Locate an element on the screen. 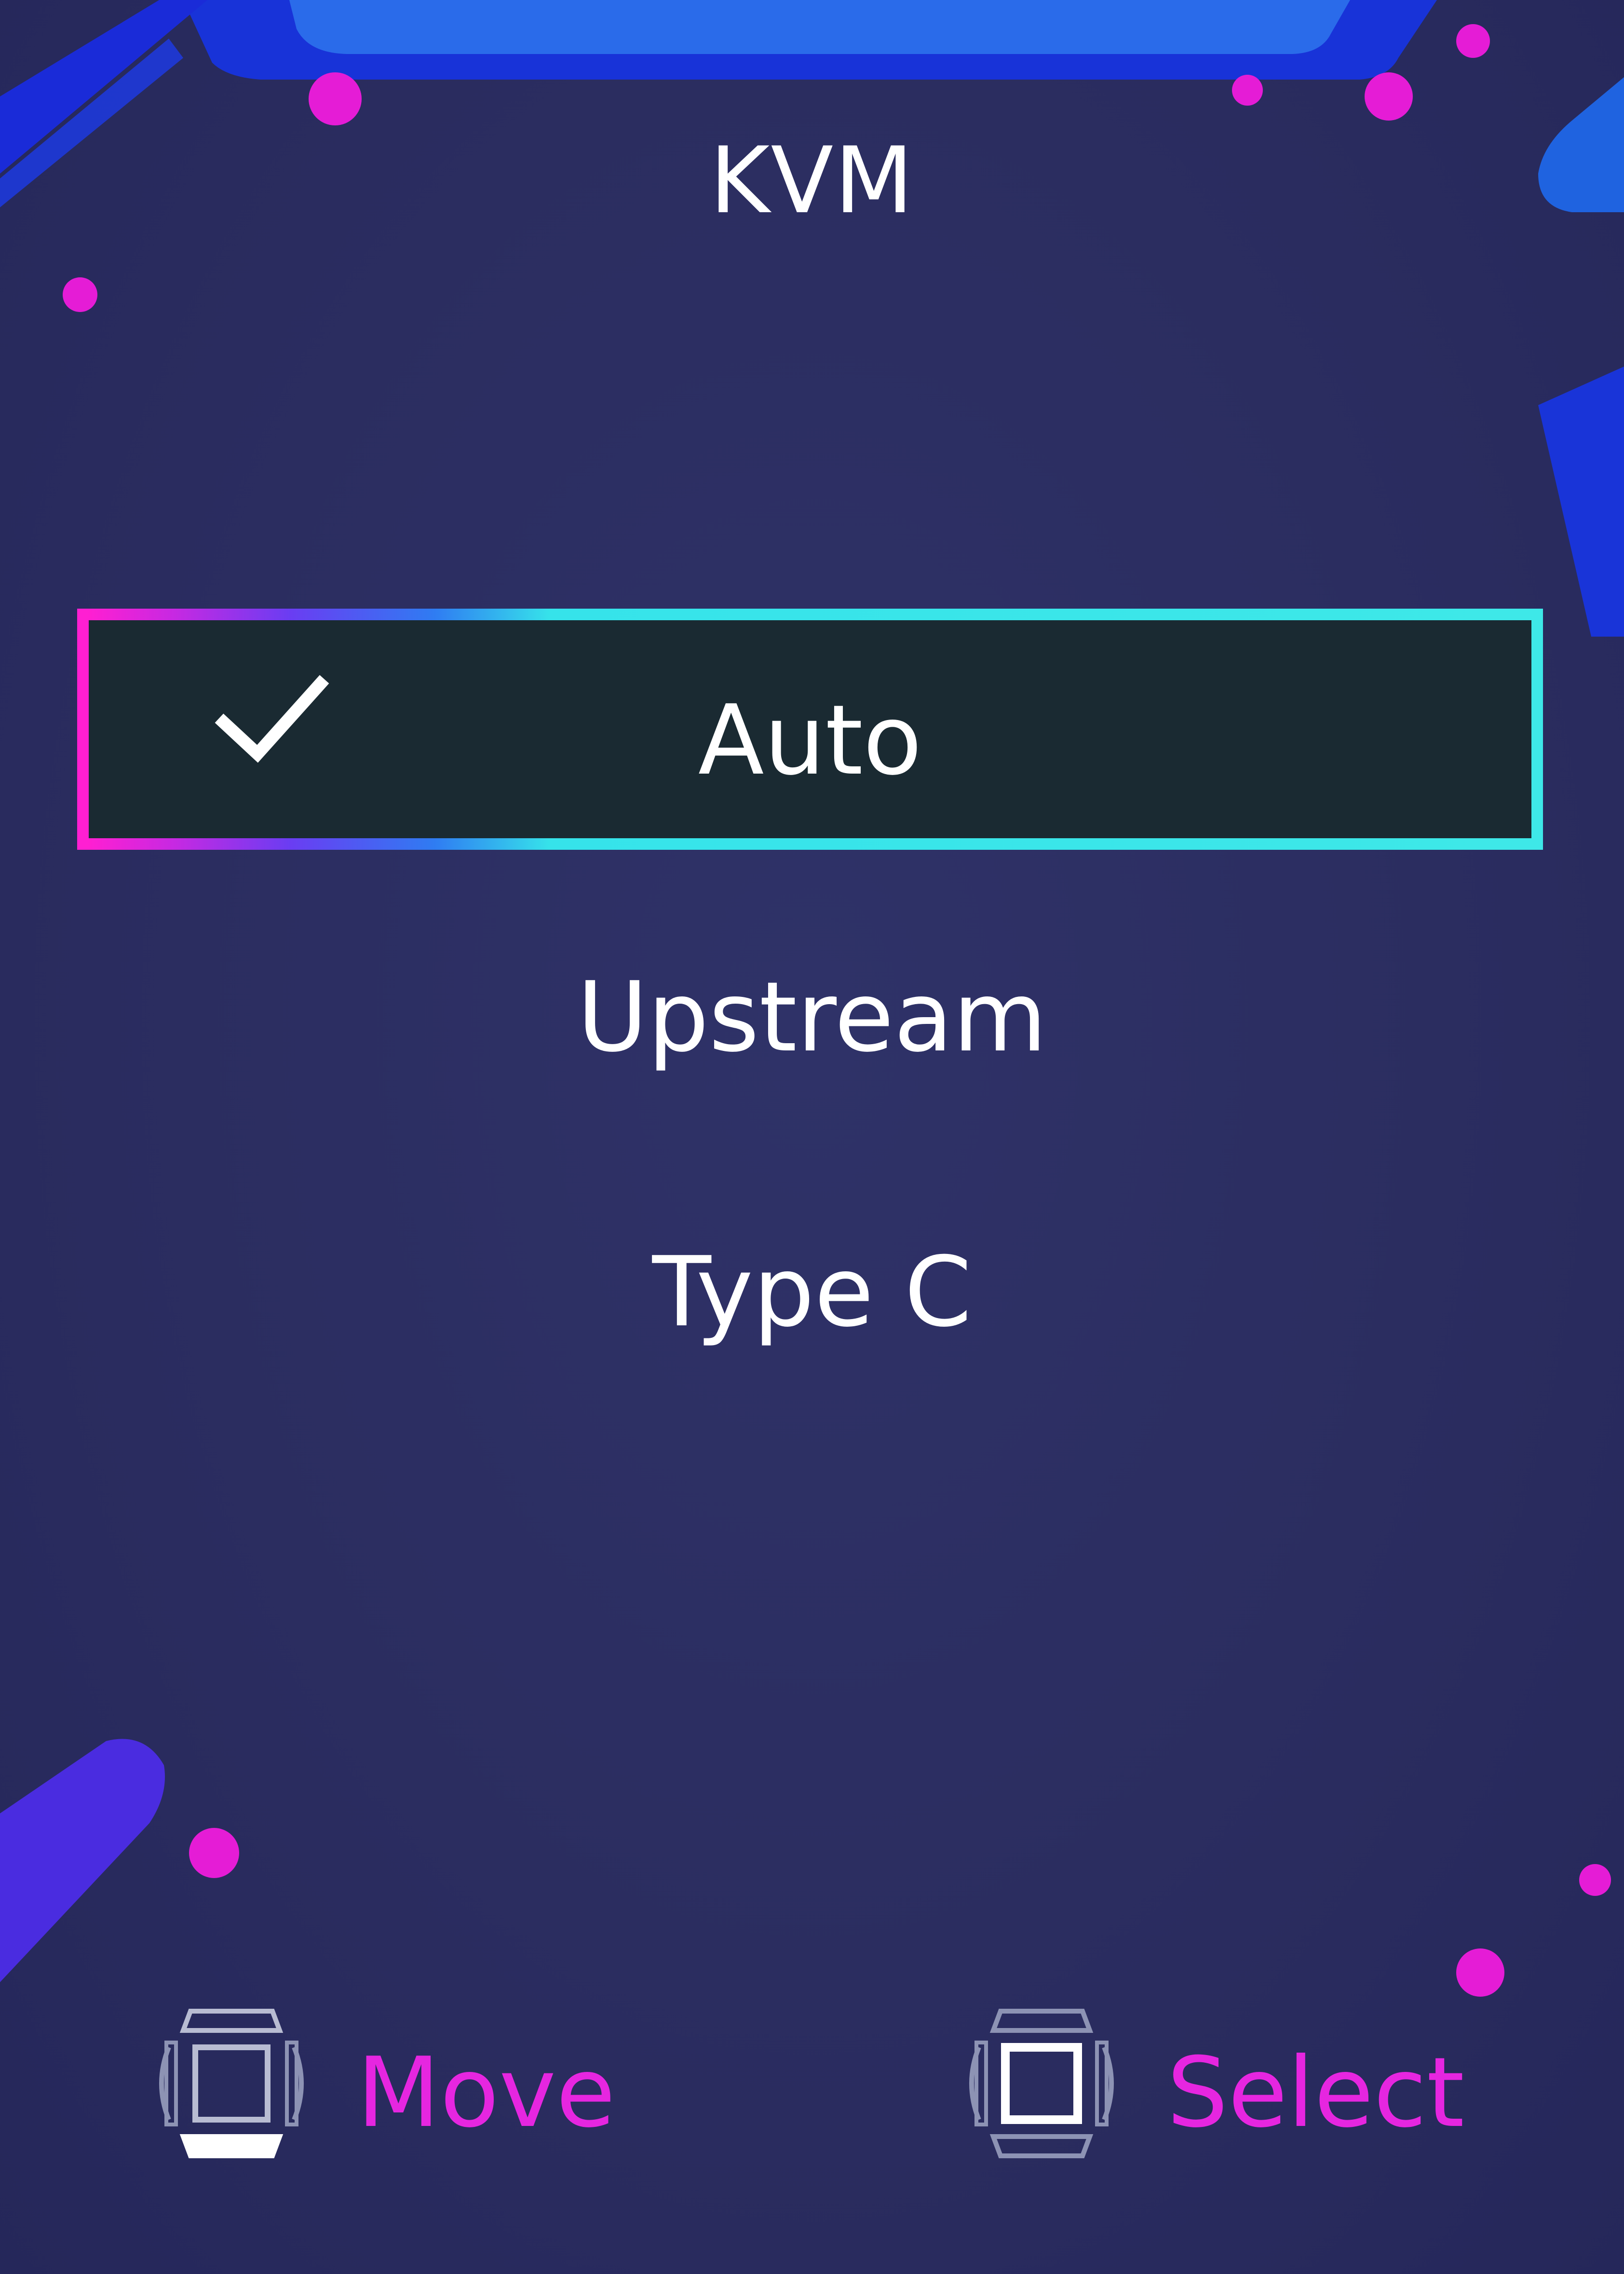 This screenshot has height=2274, width=1624. option-upstream: Upstream is located at coordinates (812, 1017).